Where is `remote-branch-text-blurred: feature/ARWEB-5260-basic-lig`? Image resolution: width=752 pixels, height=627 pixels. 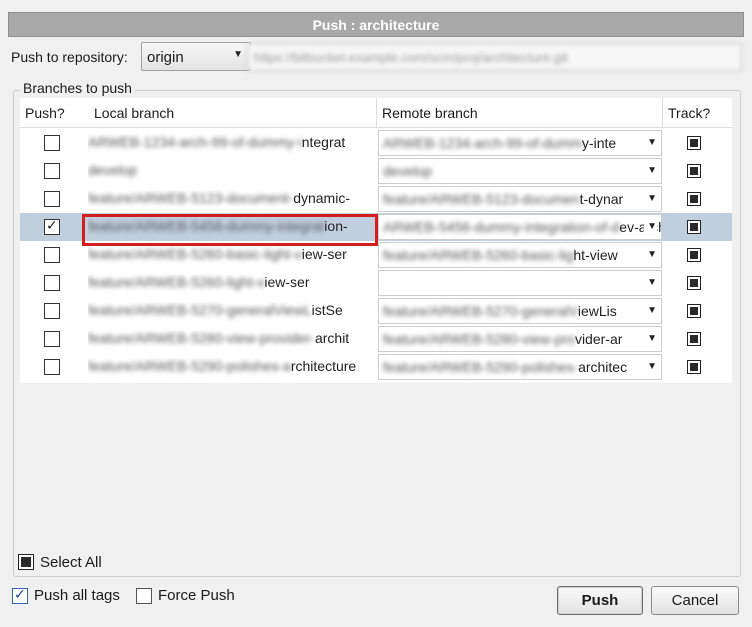 remote-branch-text-blurred: feature/ARWEB-5260-basic-lig is located at coordinates (478, 255).